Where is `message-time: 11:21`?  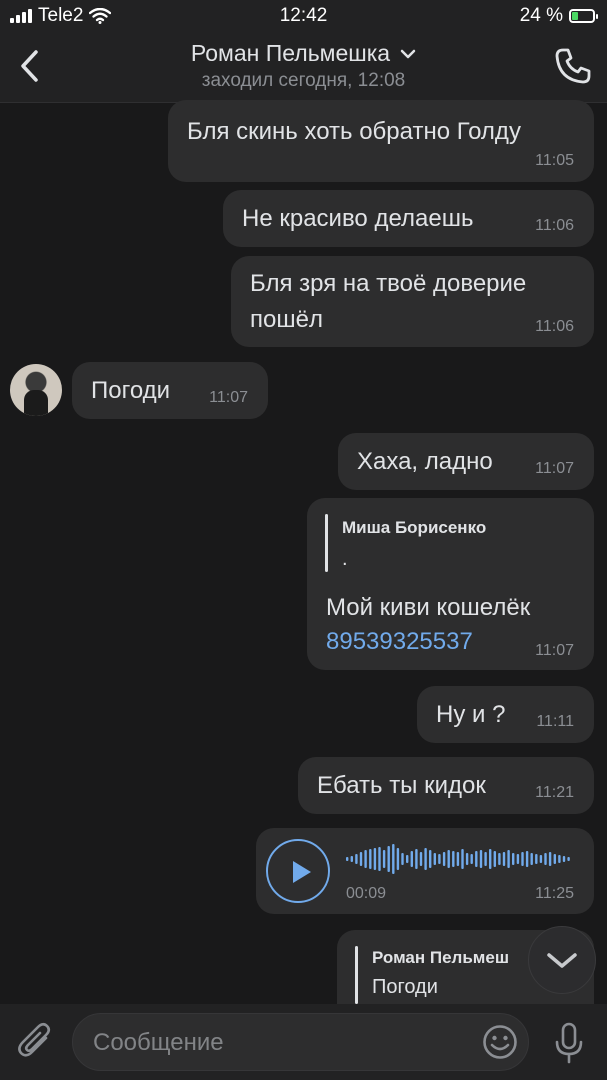
message-time: 11:21 is located at coordinates (554, 792).